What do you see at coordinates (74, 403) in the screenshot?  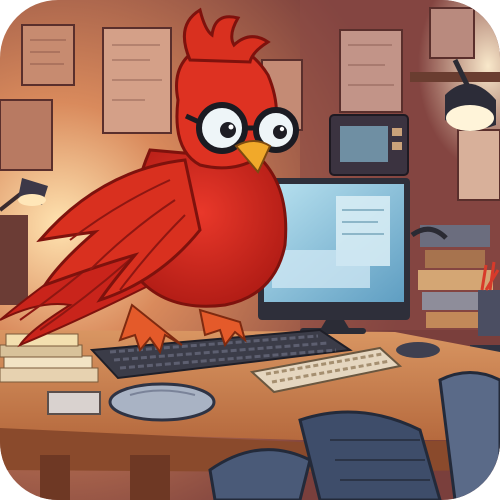 I see `small-notebook` at bounding box center [74, 403].